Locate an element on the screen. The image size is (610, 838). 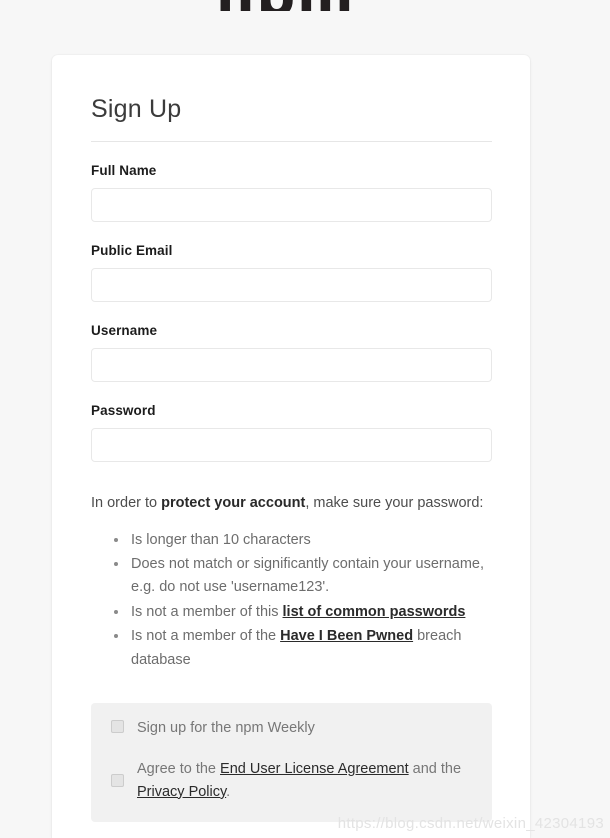
password-input is located at coordinates (291, 445).